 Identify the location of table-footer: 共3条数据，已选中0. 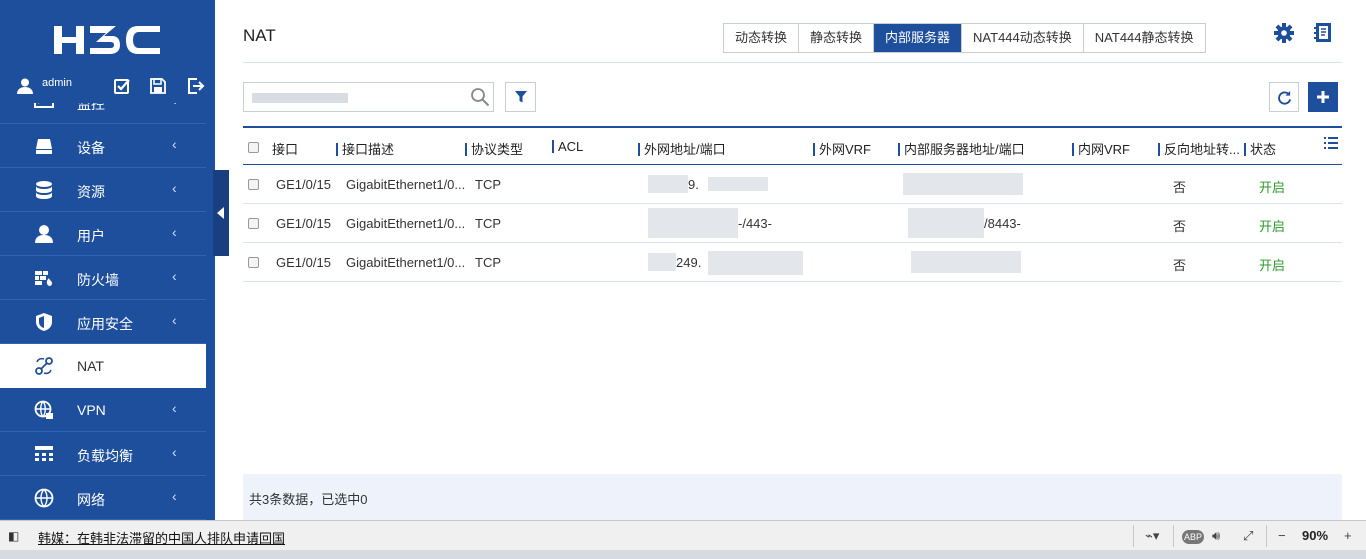
(792, 497).